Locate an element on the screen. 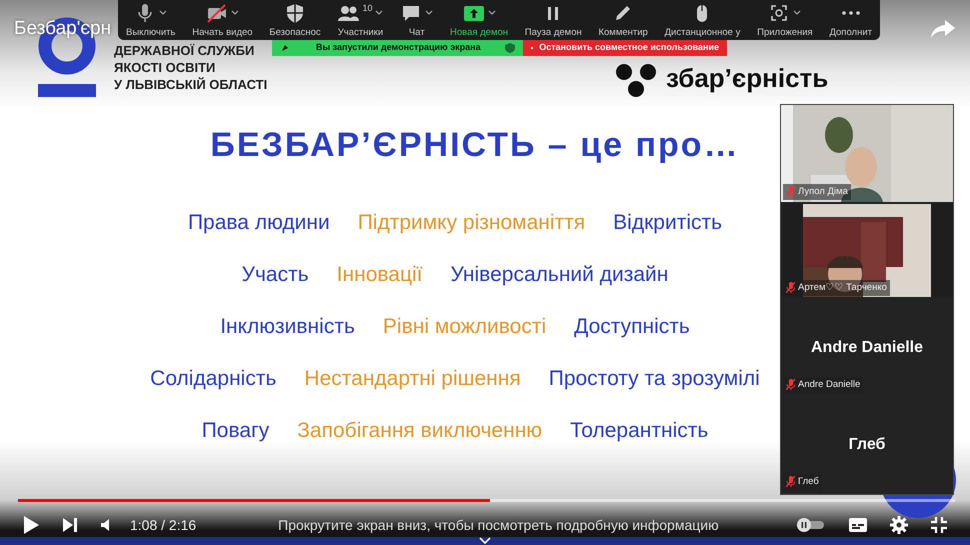 This screenshot has width=970, height=545. settings-icon is located at coordinates (899, 525).